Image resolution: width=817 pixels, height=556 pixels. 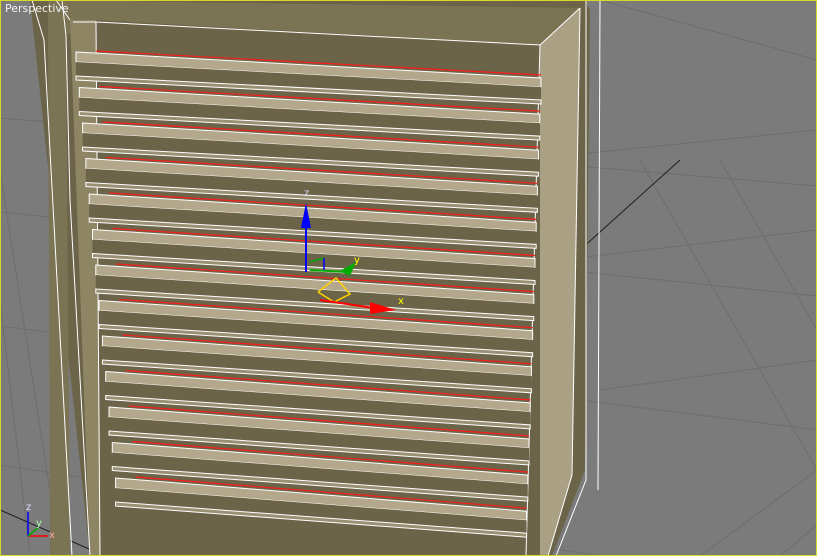 I want to click on corner-x-label: x, so click(x=52, y=535).